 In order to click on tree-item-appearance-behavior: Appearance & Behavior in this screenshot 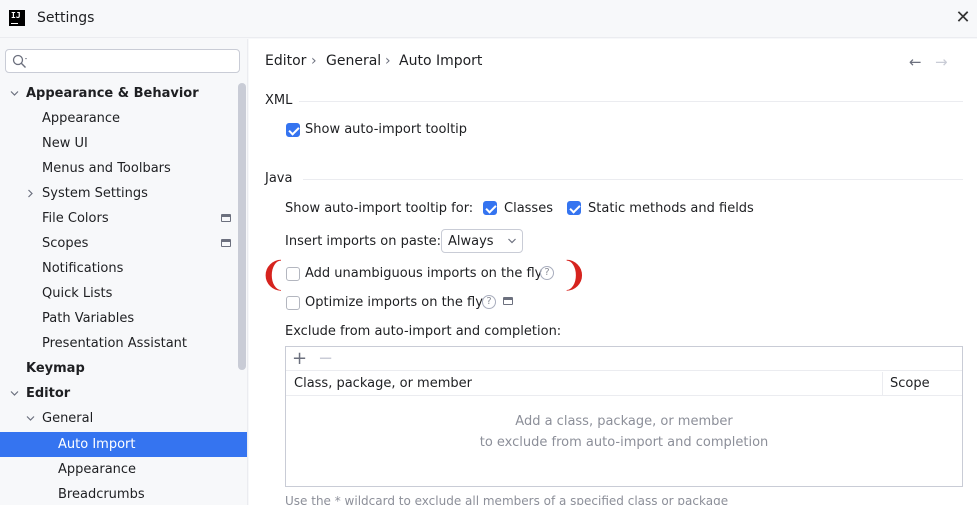, I will do `click(123, 93)`.